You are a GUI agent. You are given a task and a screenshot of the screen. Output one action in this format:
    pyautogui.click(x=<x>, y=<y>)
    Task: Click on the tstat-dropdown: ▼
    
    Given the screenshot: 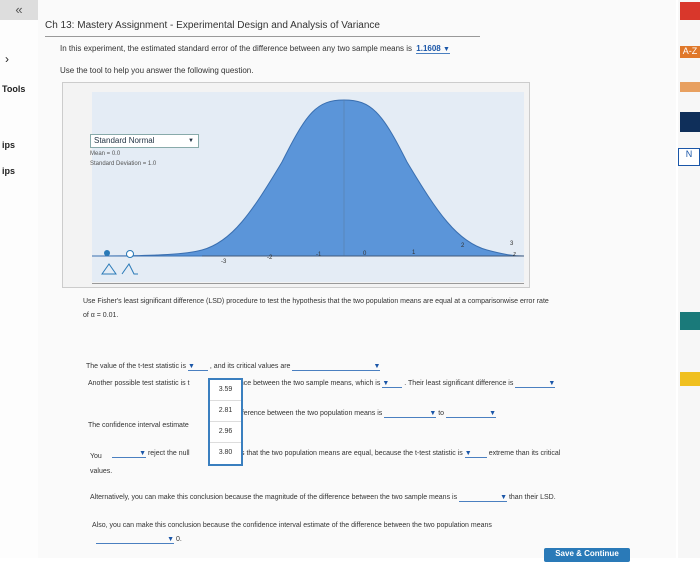 What is the action you would take?
    pyautogui.click(x=197, y=367)
    